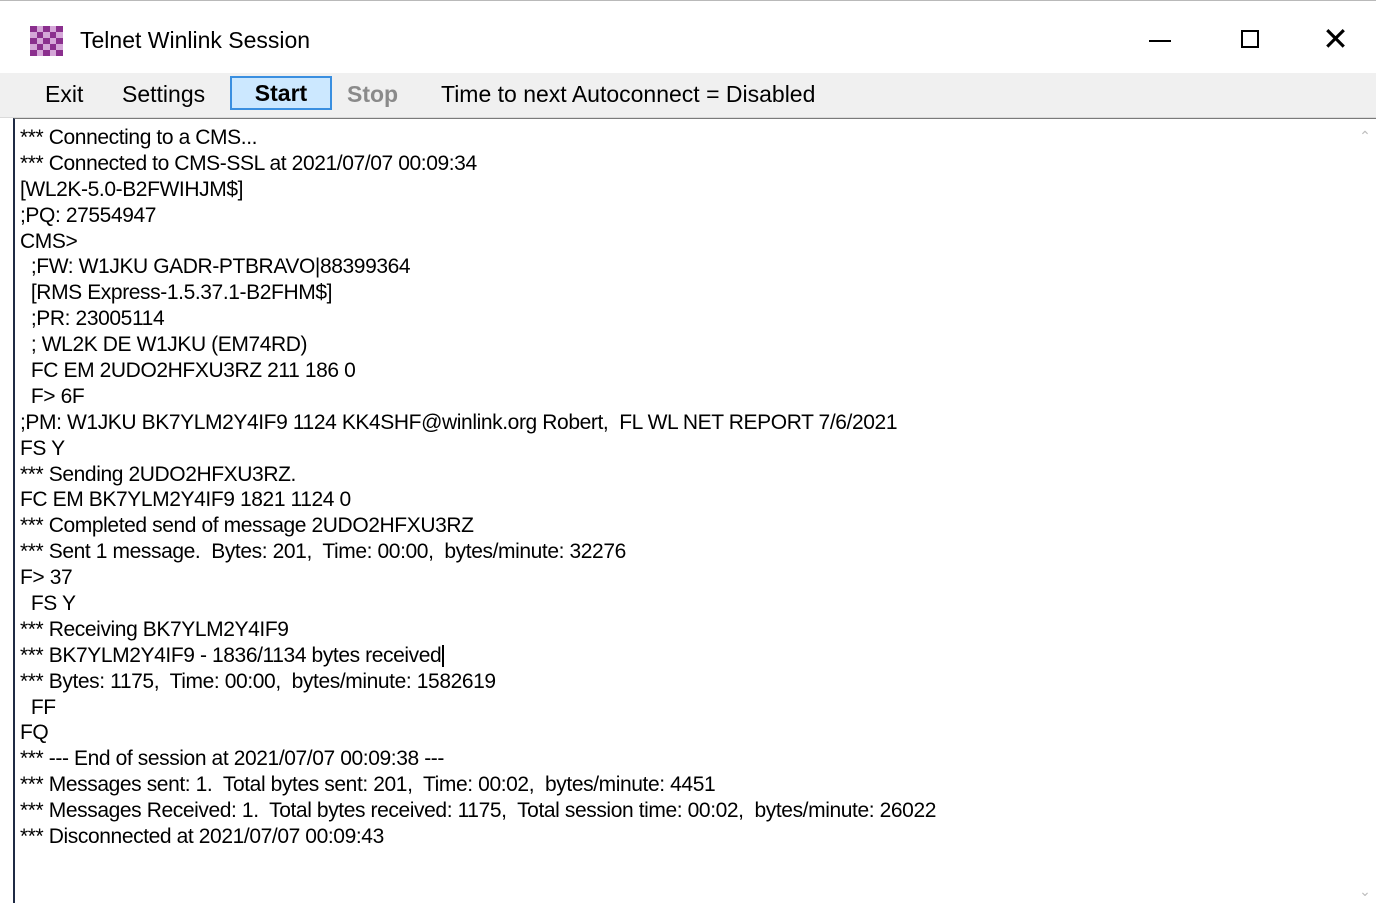 Image resolution: width=1376 pixels, height=903 pixels. What do you see at coordinates (176, 293) in the screenshot?
I see `log-line: [RMS Express-1.5.37.1-B2FHM$]` at bounding box center [176, 293].